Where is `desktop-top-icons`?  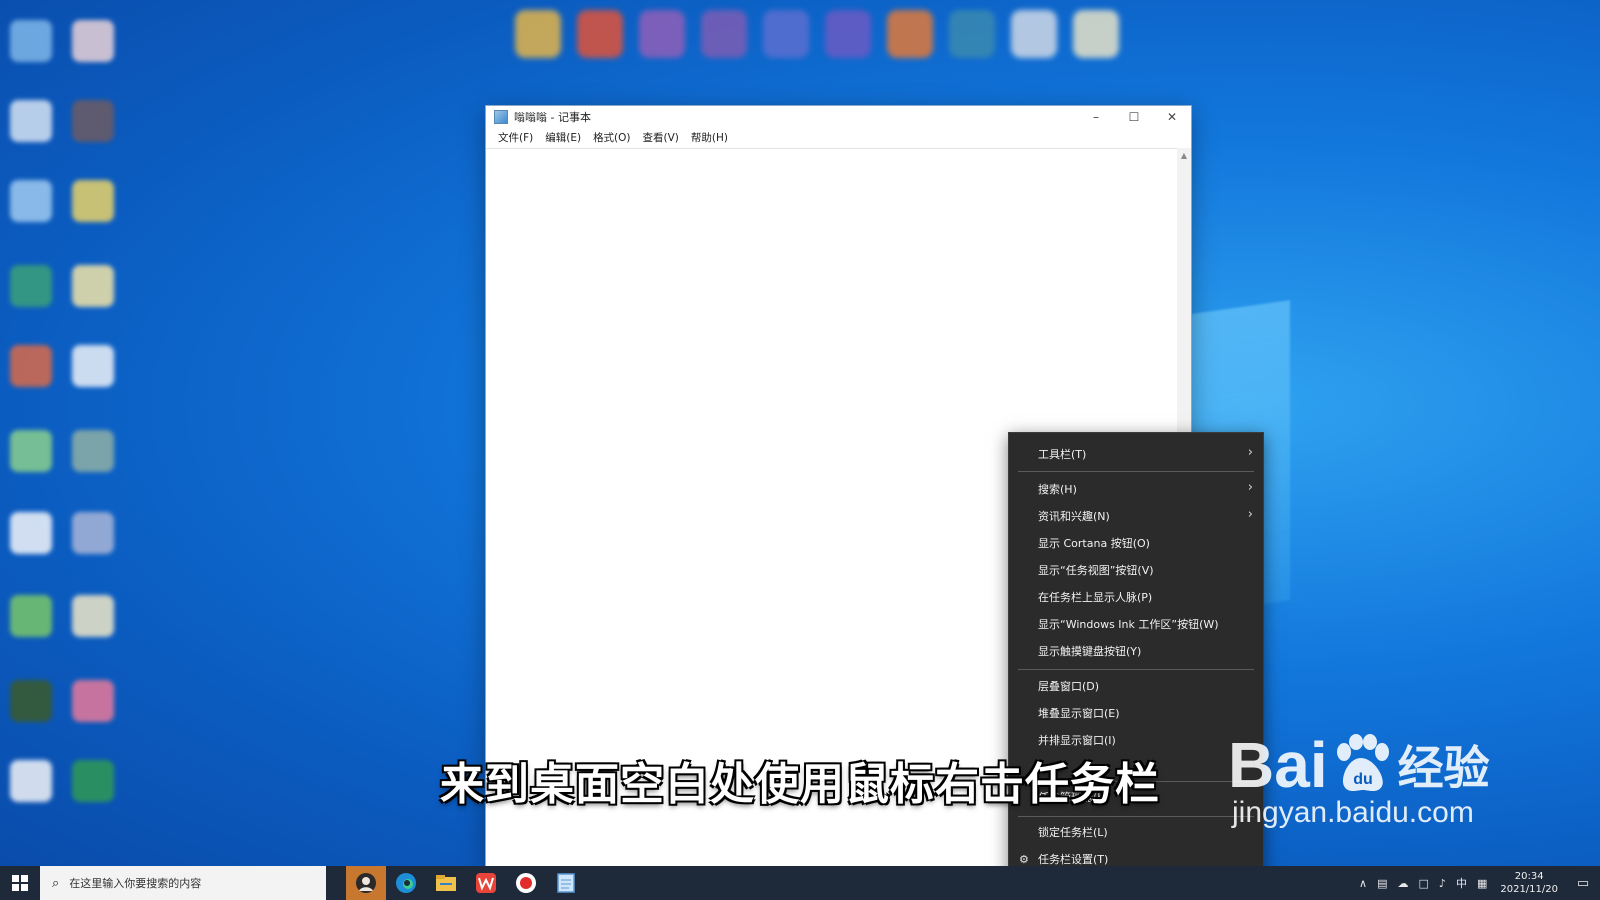 desktop-top-icons is located at coordinates (820, 39).